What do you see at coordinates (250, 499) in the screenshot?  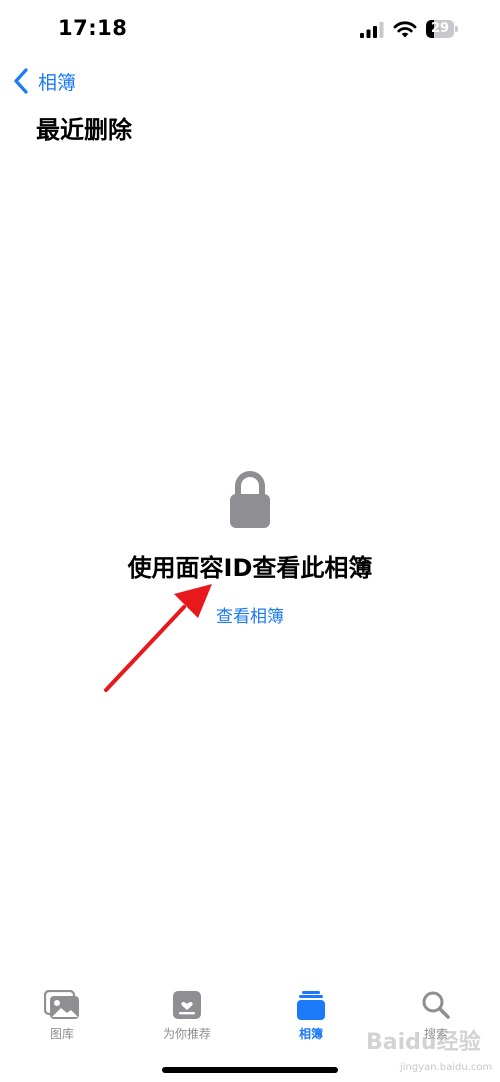 I see `lock-icon` at bounding box center [250, 499].